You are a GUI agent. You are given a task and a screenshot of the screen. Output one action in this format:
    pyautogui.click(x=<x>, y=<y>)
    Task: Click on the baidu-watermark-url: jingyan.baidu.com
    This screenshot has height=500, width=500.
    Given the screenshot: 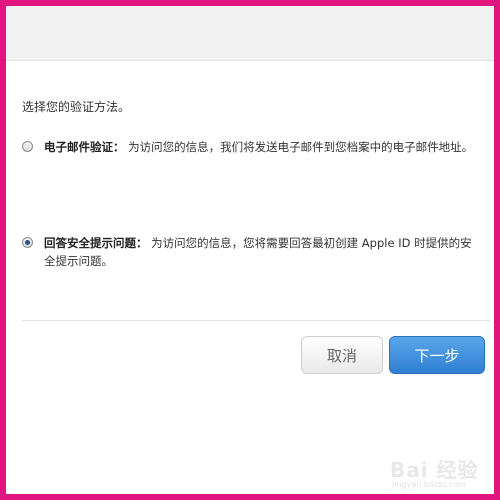 What is the action you would take?
    pyautogui.click(x=429, y=484)
    